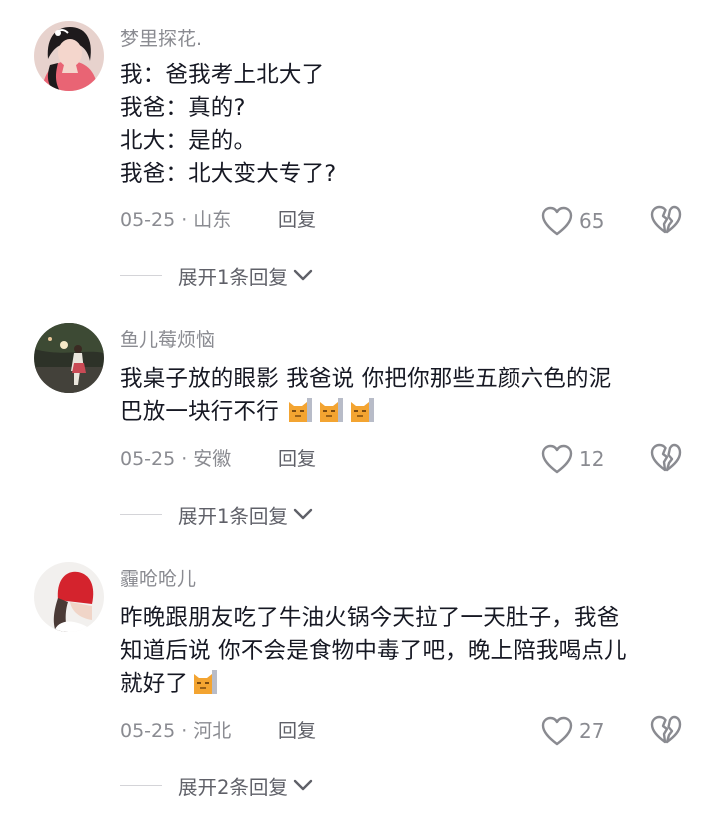 The height and width of the screenshot is (821, 720). What do you see at coordinates (405, 412) in the screenshot?
I see `comment-line: 巴放一块行不行` at bounding box center [405, 412].